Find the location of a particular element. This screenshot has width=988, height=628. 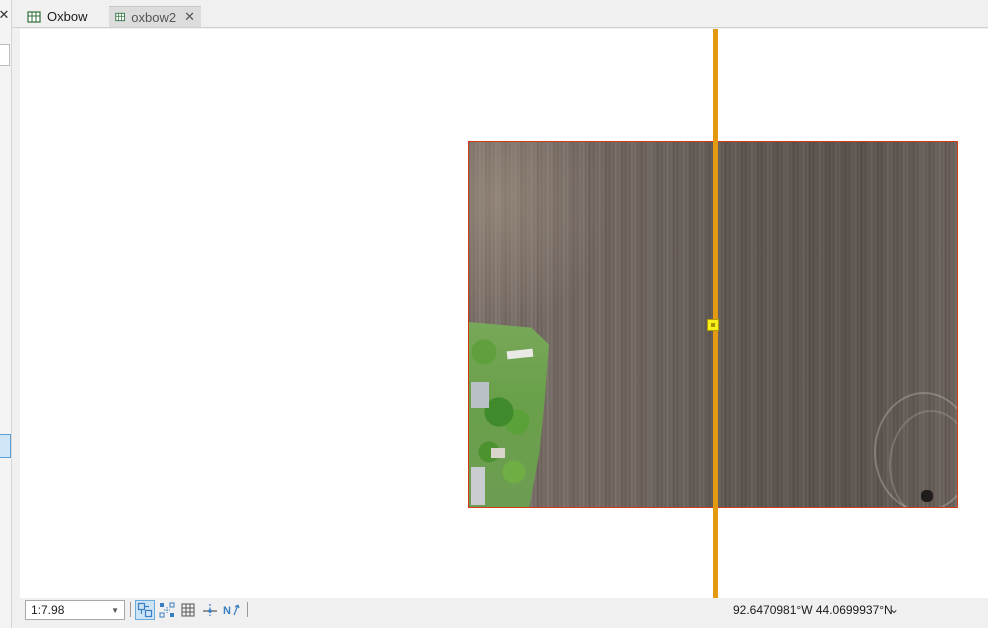

select-vertices-icon is located at coordinates (167, 610).